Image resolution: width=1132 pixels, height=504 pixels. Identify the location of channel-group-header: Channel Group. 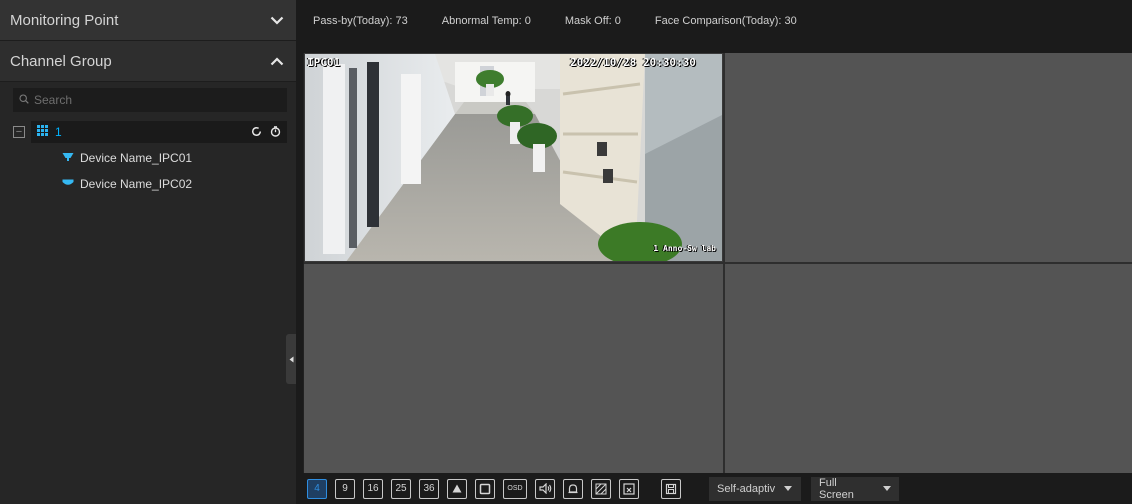
(148, 61).